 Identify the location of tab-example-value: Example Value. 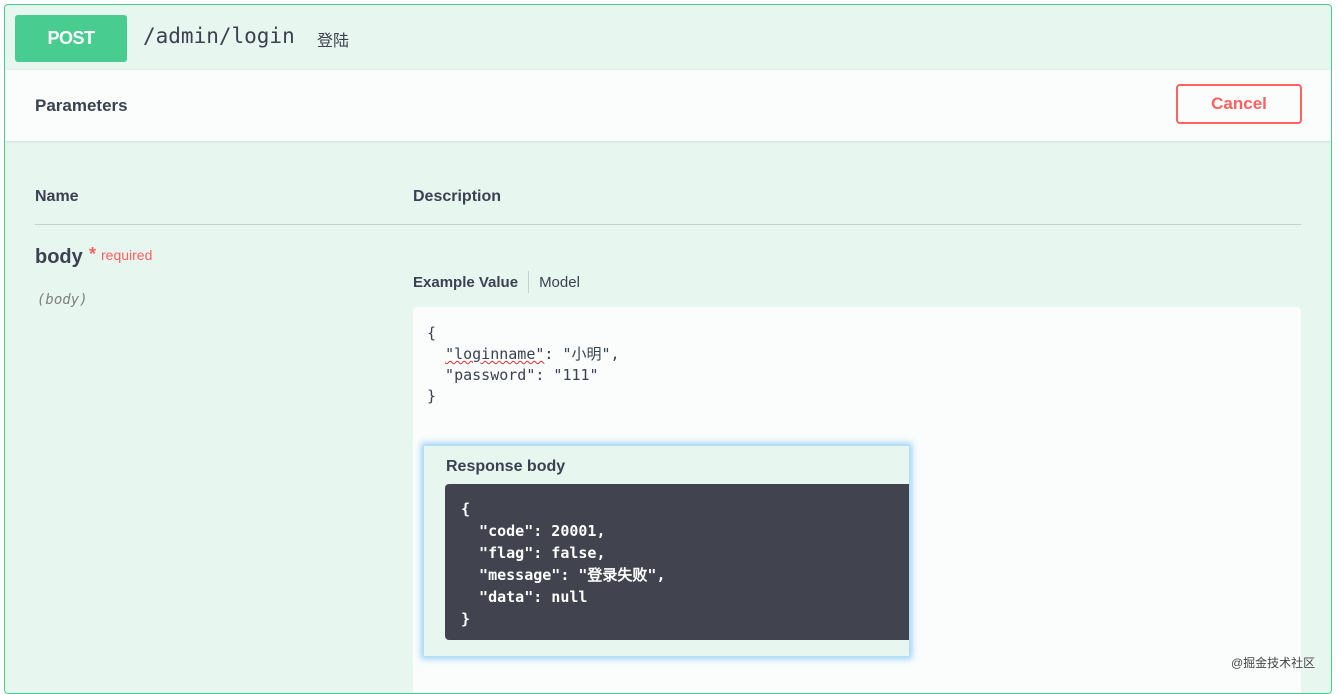
(465, 282).